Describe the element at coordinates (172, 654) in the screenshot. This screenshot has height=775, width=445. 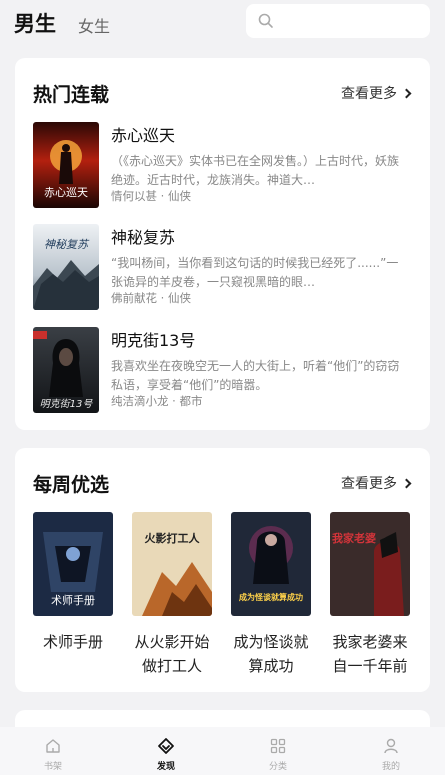
I see `book-title: 从火影开始做打工人` at that location.